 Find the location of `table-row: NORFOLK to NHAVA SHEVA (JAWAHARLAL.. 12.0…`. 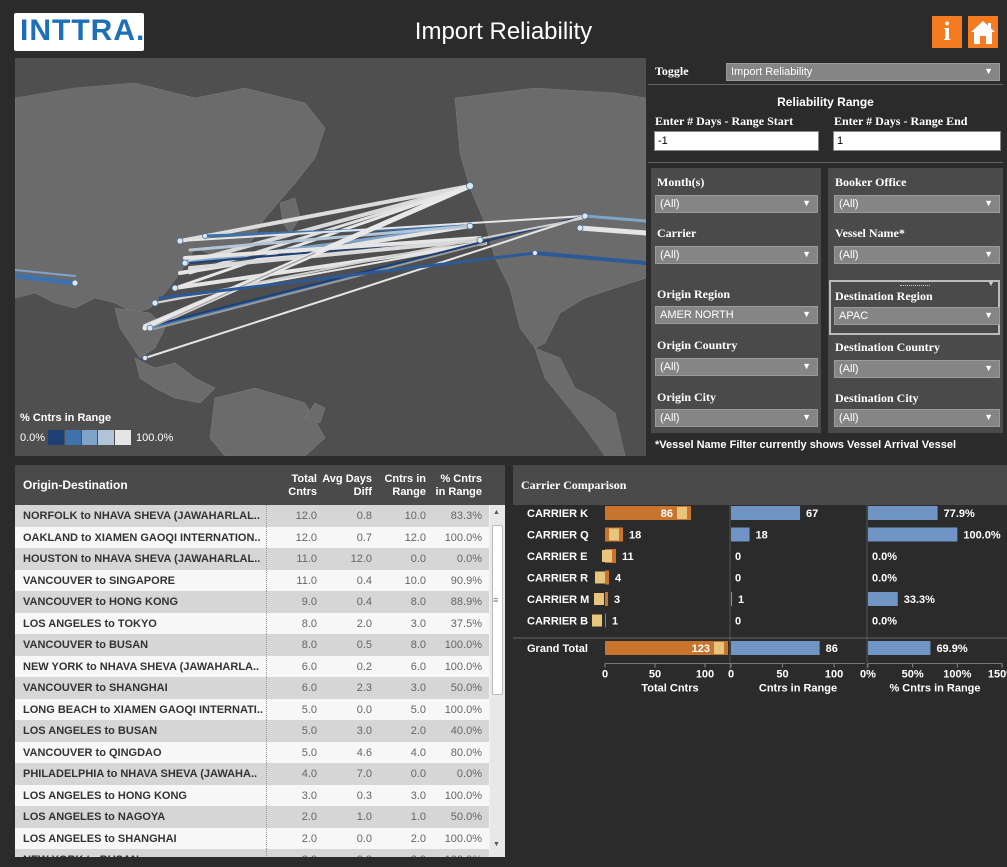

table-row: NORFOLK to NHAVA SHEVA (JAWAHARLAL.. 12.0… is located at coordinates (252, 516).